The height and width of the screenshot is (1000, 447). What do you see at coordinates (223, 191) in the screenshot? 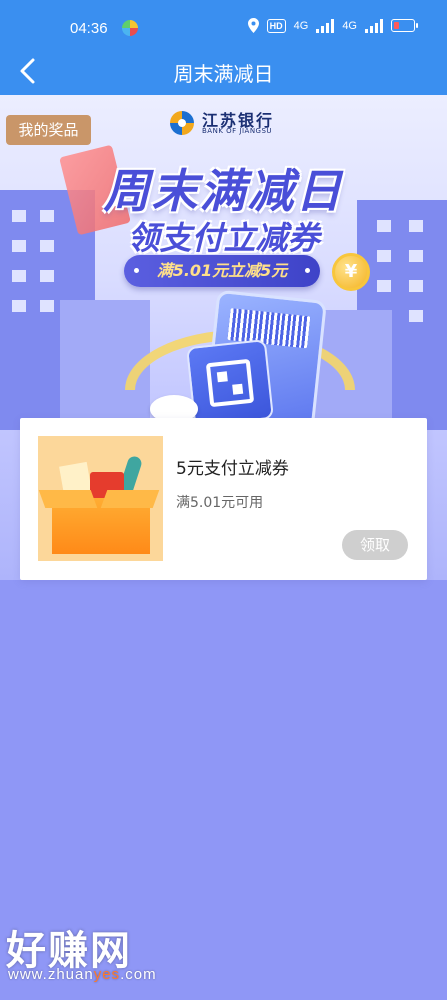
I see `banner-title: 周末满减日` at bounding box center [223, 191].